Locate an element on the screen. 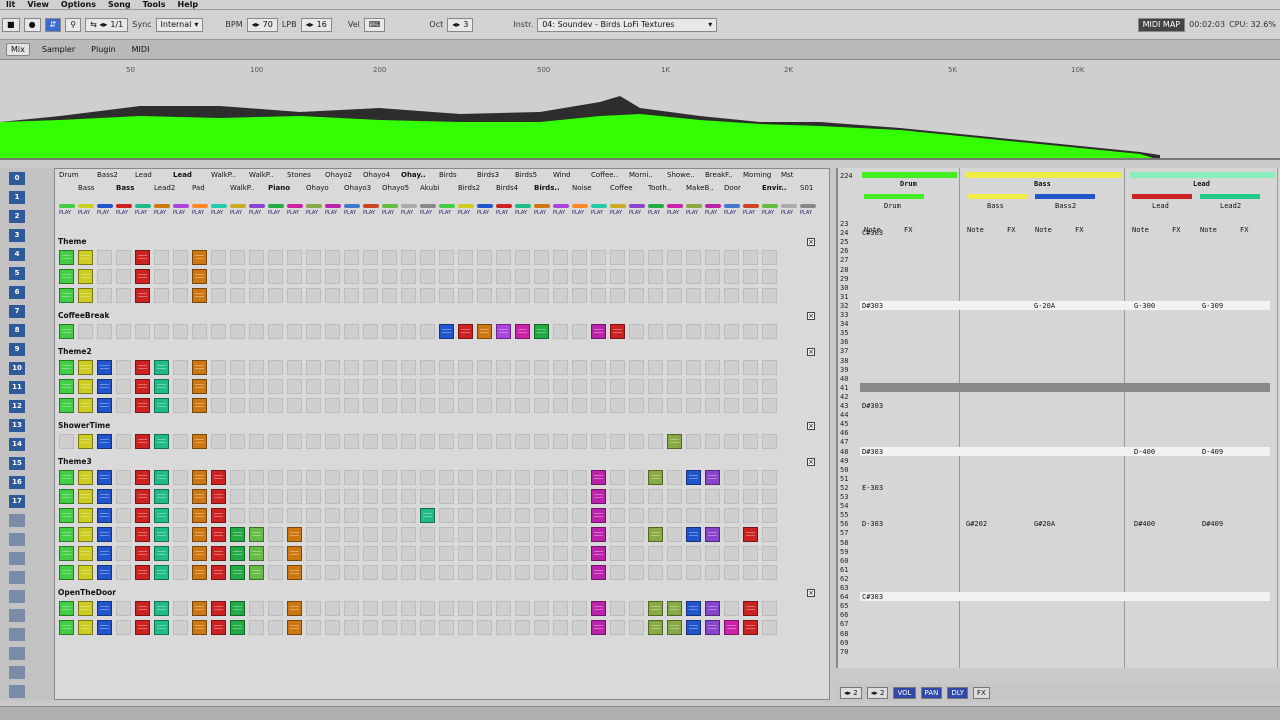  vol-button: VOL is located at coordinates (904, 693).